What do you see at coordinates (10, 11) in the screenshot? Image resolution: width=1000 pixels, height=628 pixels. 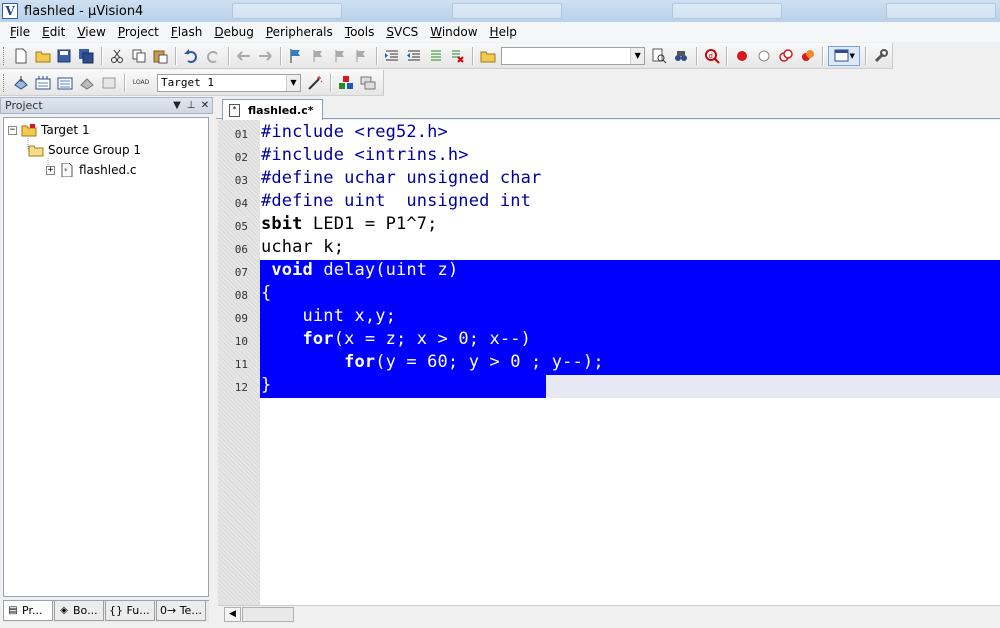 I see `uvision-app-icon: V` at bounding box center [10, 11].